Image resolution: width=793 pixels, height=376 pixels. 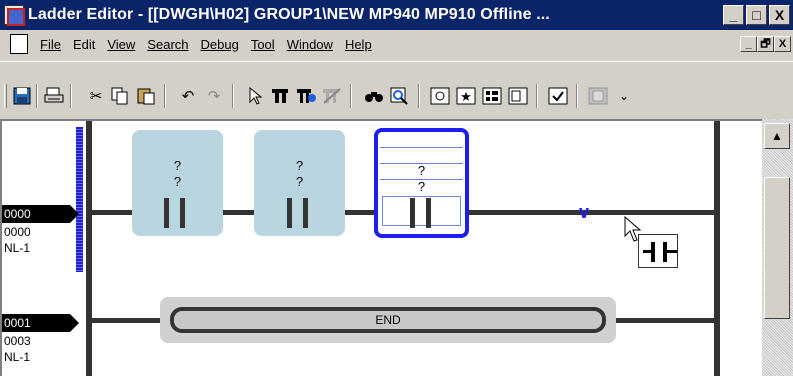 What do you see at coordinates (777, 136) in the screenshot?
I see `scroll-up-button: ▲` at bounding box center [777, 136].